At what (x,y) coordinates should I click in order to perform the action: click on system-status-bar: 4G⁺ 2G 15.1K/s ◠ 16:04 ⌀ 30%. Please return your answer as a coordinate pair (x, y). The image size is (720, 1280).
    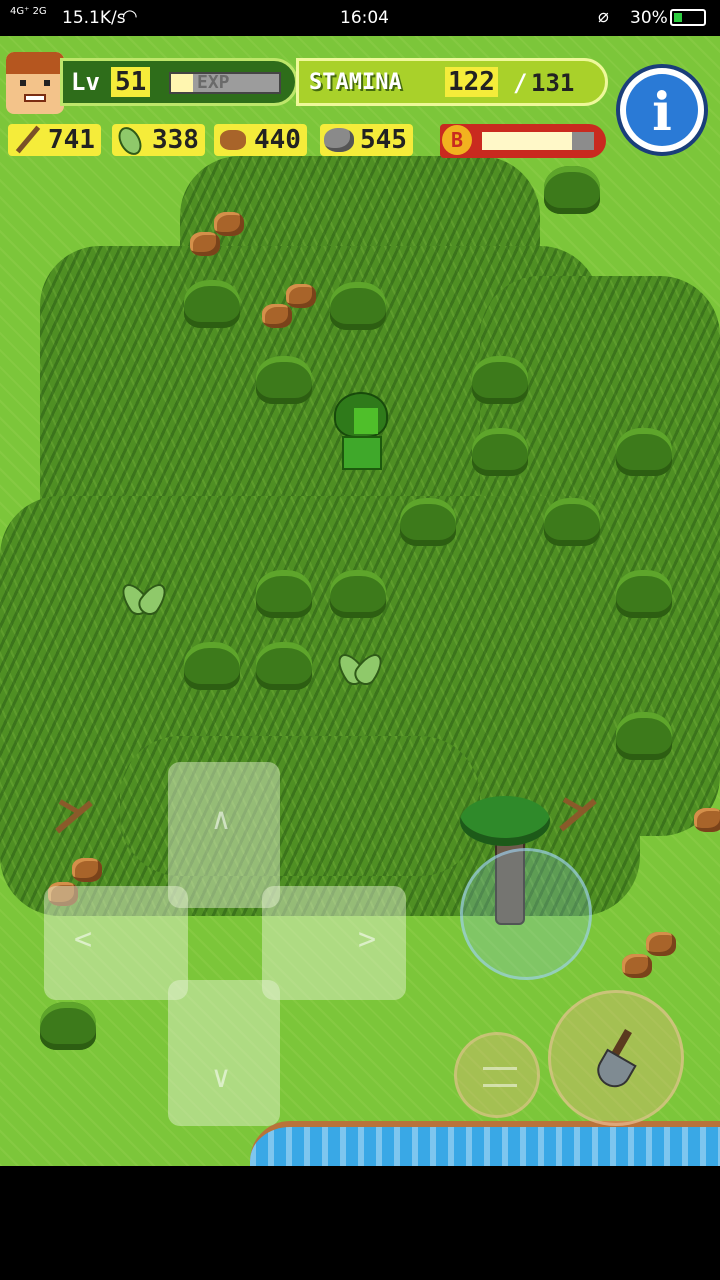
    Looking at the image, I should click on (360, 18).